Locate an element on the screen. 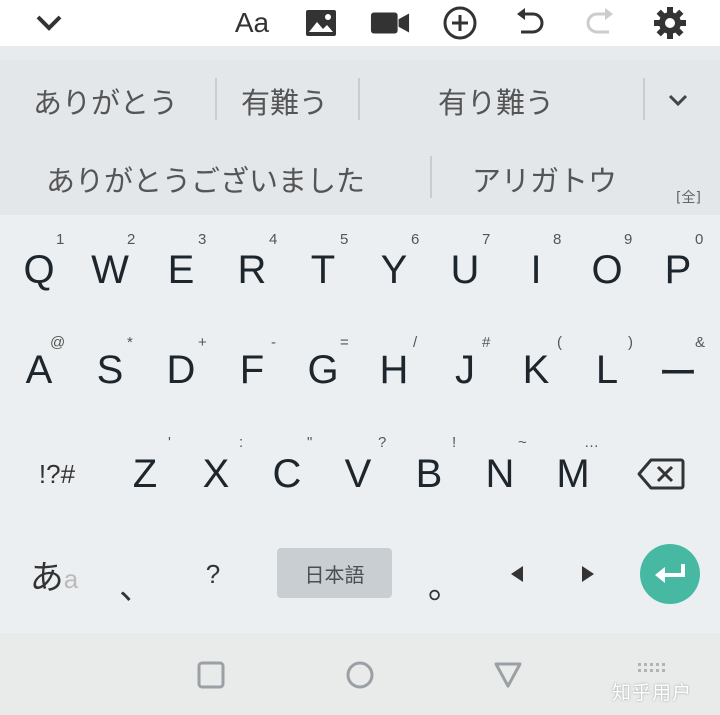 The height and width of the screenshot is (715, 720). key-hint: ~ is located at coordinates (522, 442).